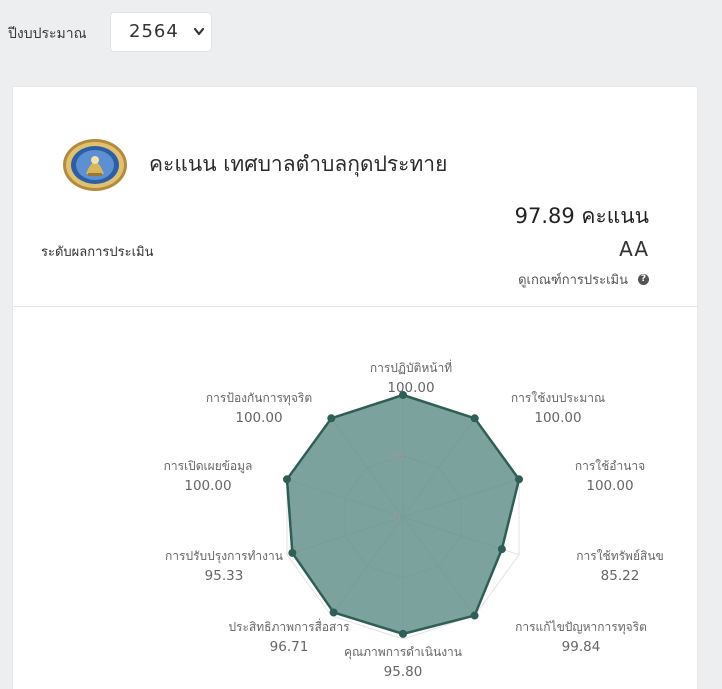 This screenshot has width=722, height=689. What do you see at coordinates (259, 398) in the screenshot?
I see `radar-axis-label: การป้องกันการทุจริต` at bounding box center [259, 398].